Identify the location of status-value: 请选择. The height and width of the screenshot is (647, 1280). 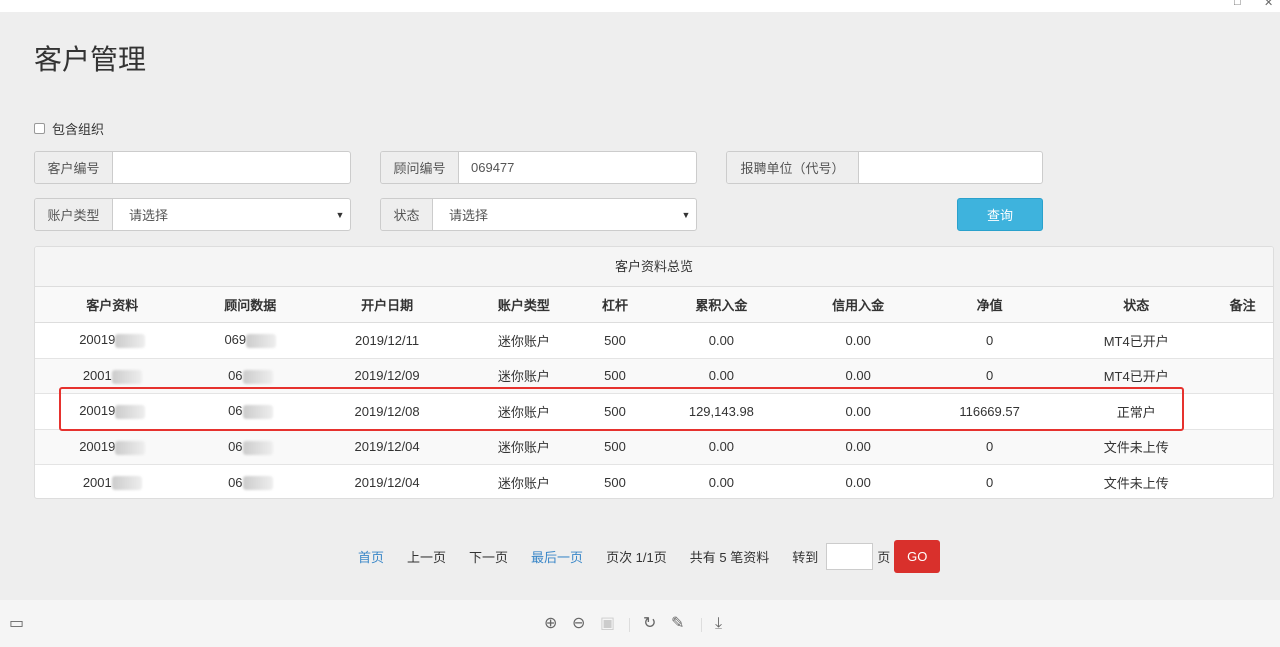
(554, 214).